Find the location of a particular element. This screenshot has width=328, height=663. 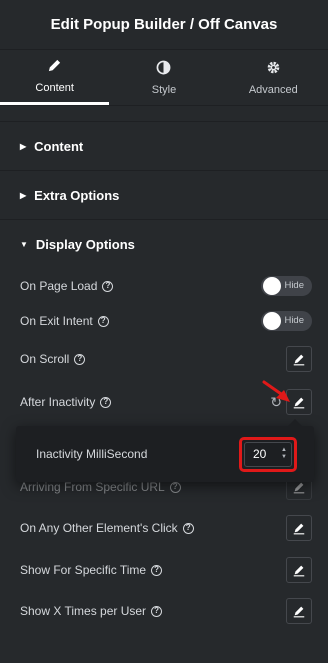

highlight-box: 20 ▲ ▼ is located at coordinates (268, 454).